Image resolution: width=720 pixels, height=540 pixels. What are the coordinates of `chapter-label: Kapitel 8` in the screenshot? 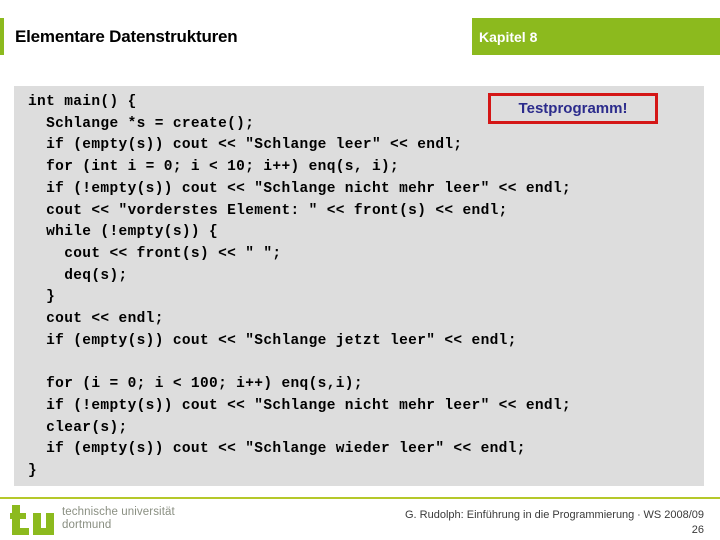 It's located at (508, 36).